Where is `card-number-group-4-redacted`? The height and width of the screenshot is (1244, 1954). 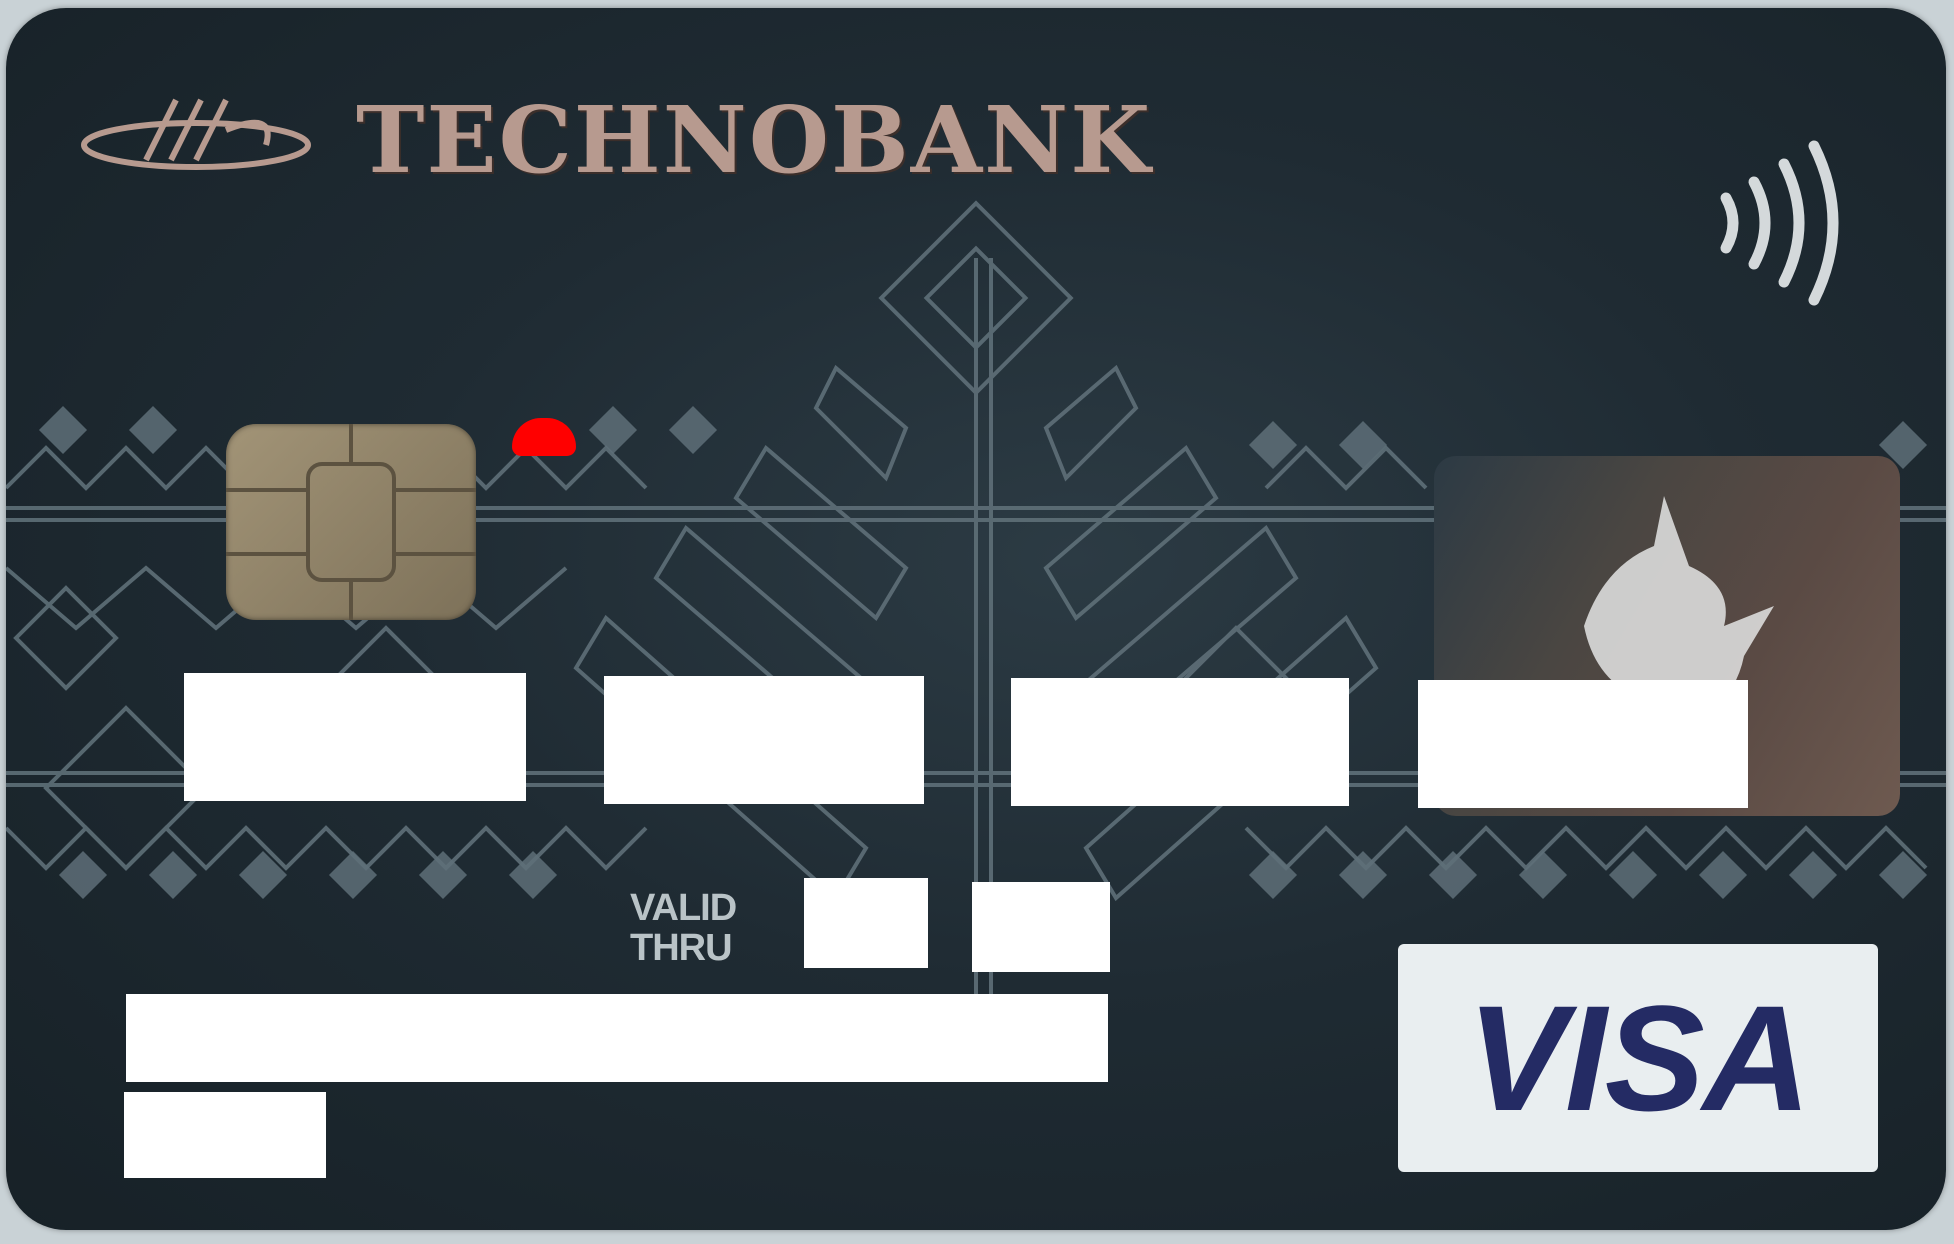
card-number-group-4-redacted is located at coordinates (1583, 744).